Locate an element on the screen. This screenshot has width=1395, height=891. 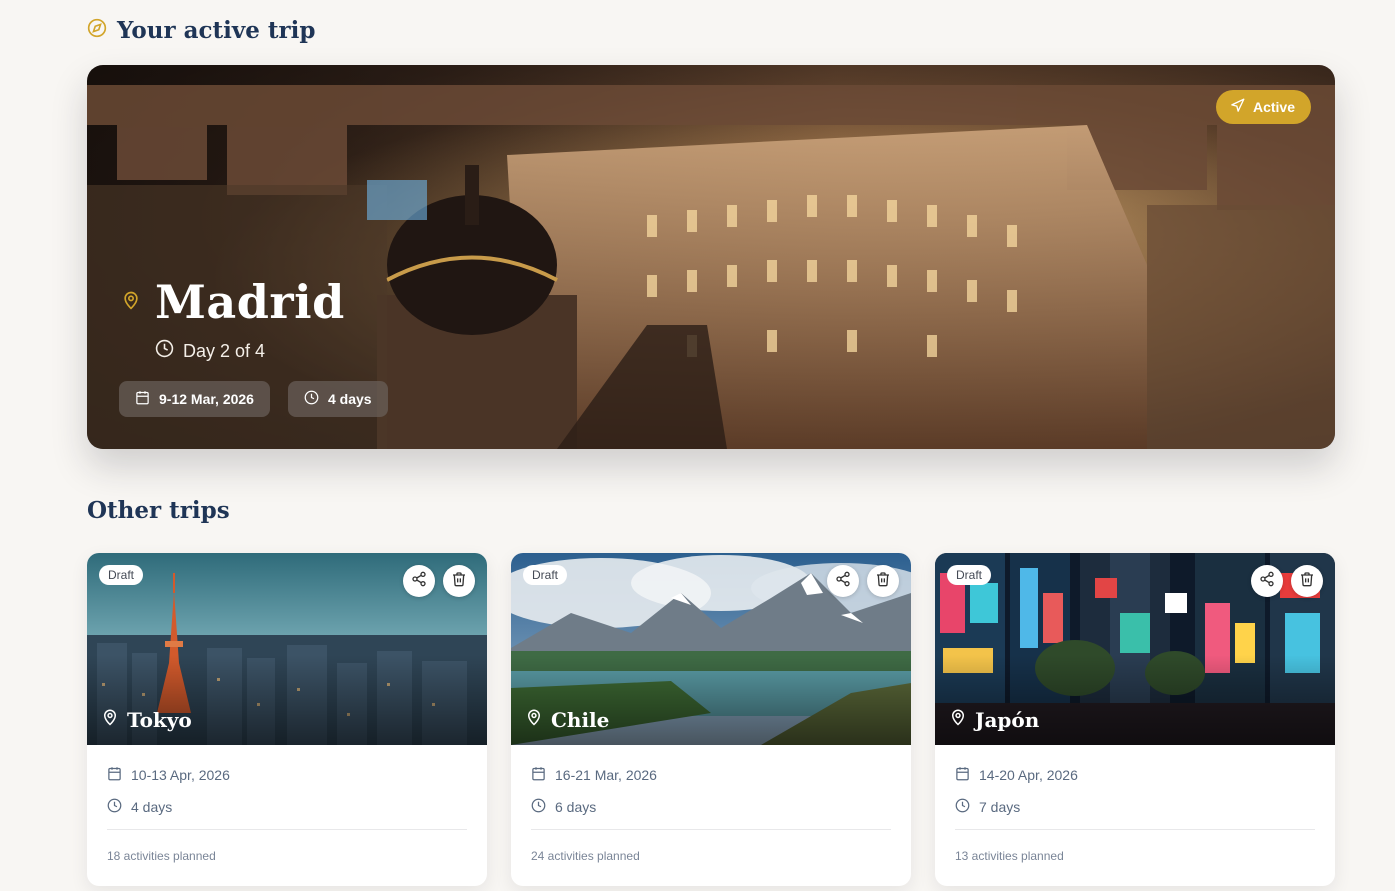
trip-card-duration: 7 days is located at coordinates (987, 807).